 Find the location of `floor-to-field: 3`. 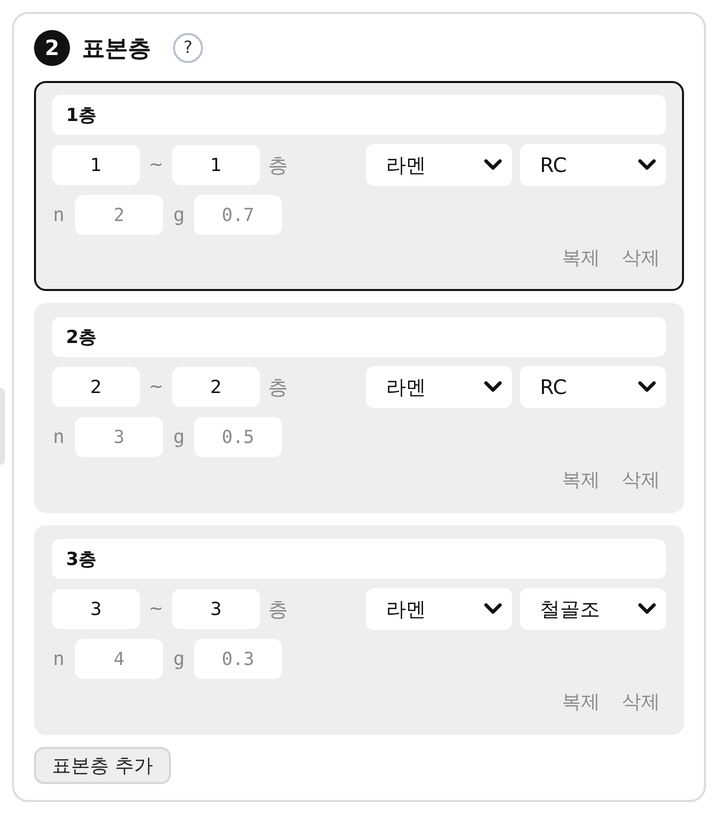

floor-to-field: 3 is located at coordinates (216, 609).